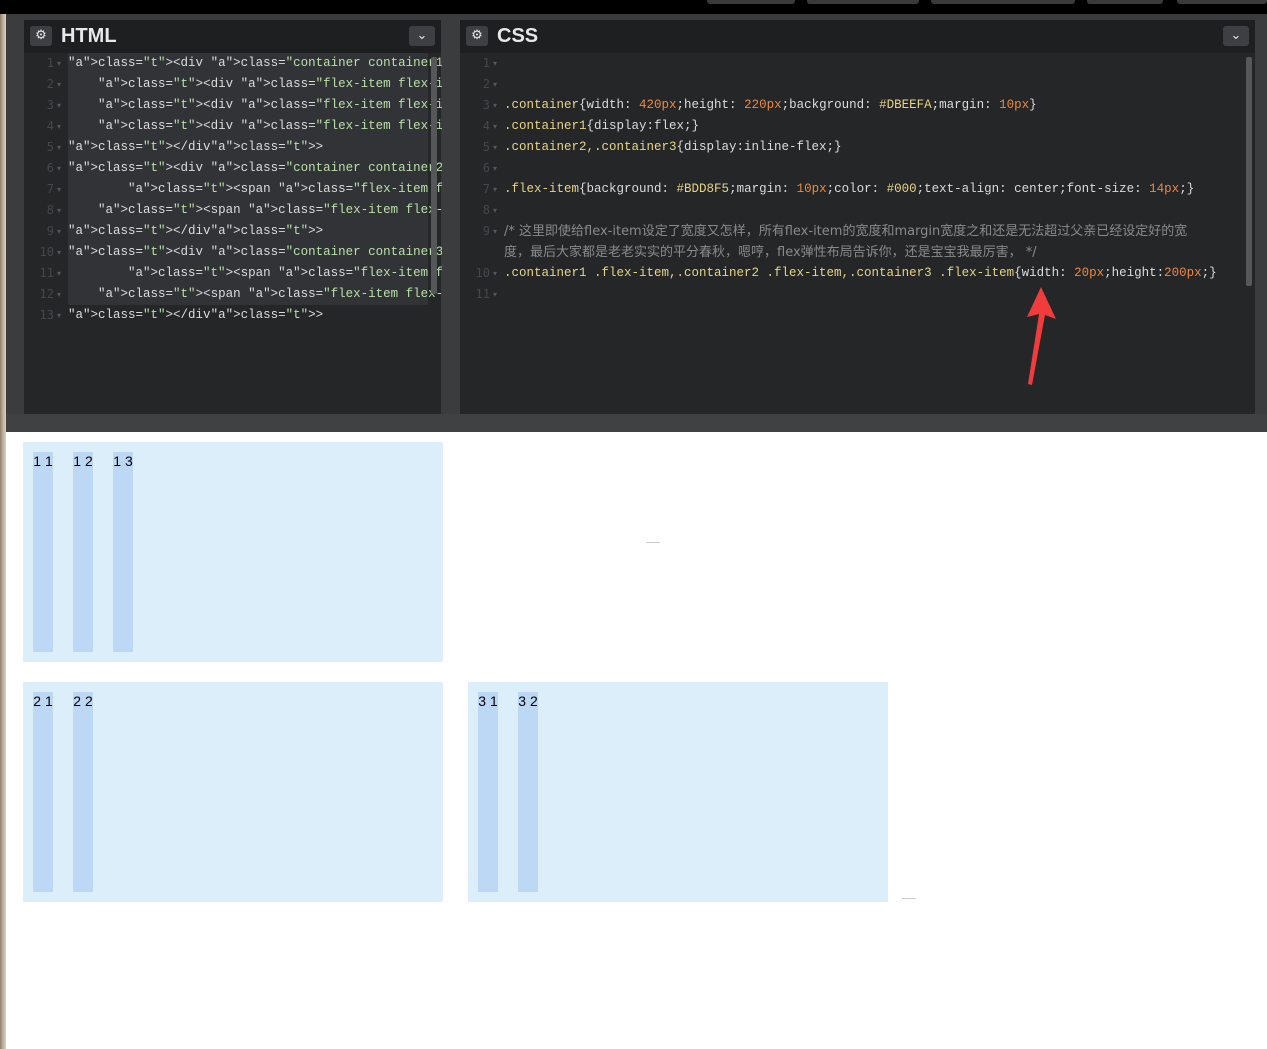 The image size is (1267, 1049). I want to click on container2: 2 1 2 2, so click(233, 792).